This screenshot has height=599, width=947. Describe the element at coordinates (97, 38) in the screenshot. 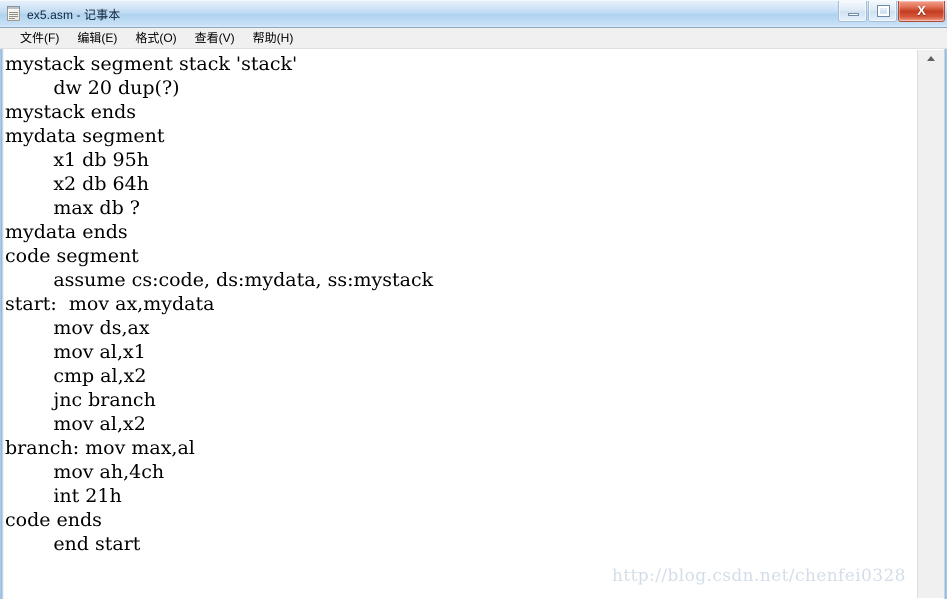

I see `menu-item-edit: 编辑(E)` at that location.